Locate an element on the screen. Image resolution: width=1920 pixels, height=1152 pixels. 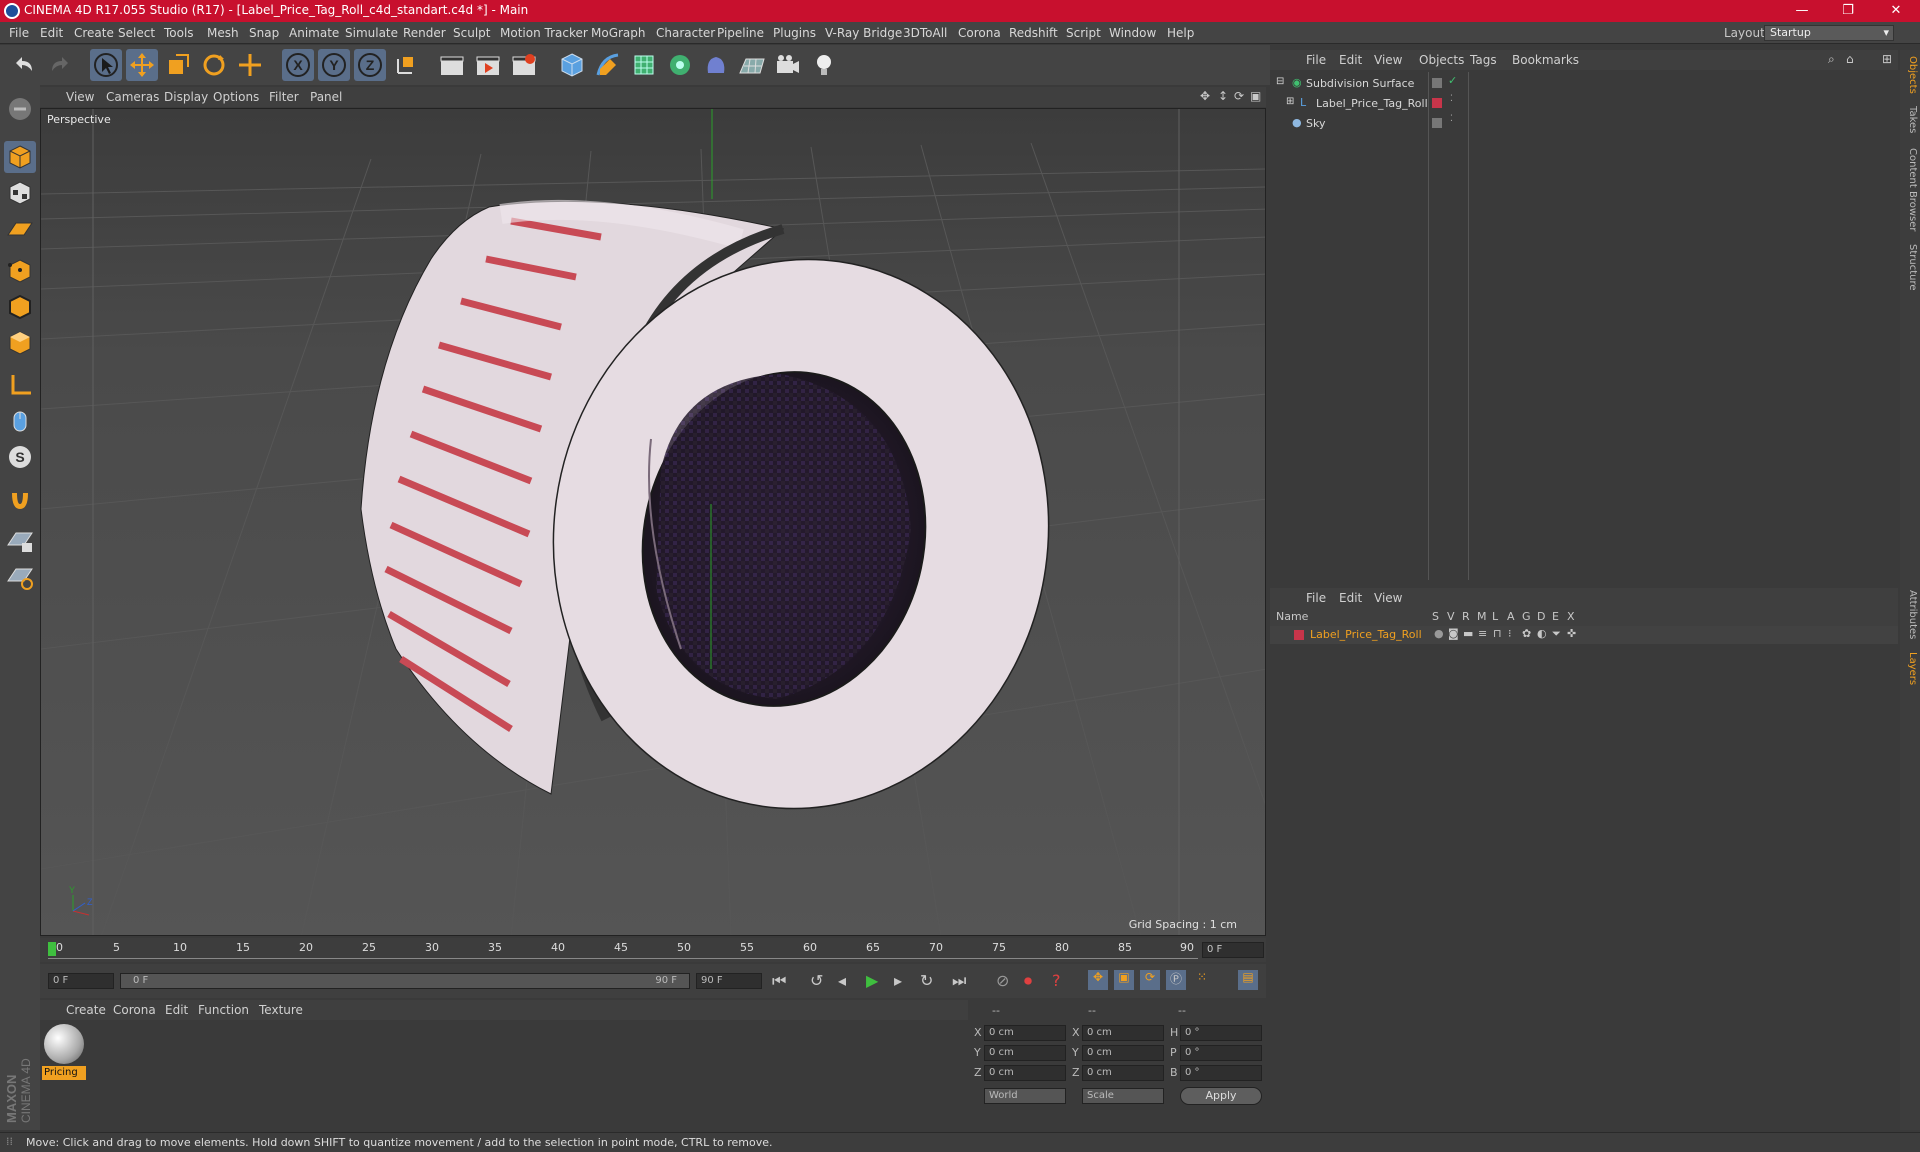
key-pla-icon: ⁙ is located at coordinates (1202, 980).